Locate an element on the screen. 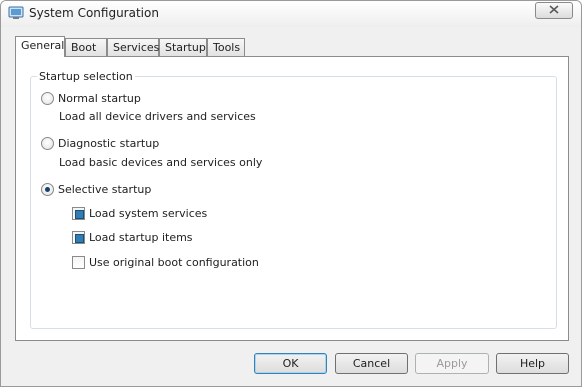  selective-startup-option: Selective startup is located at coordinates (96, 189).